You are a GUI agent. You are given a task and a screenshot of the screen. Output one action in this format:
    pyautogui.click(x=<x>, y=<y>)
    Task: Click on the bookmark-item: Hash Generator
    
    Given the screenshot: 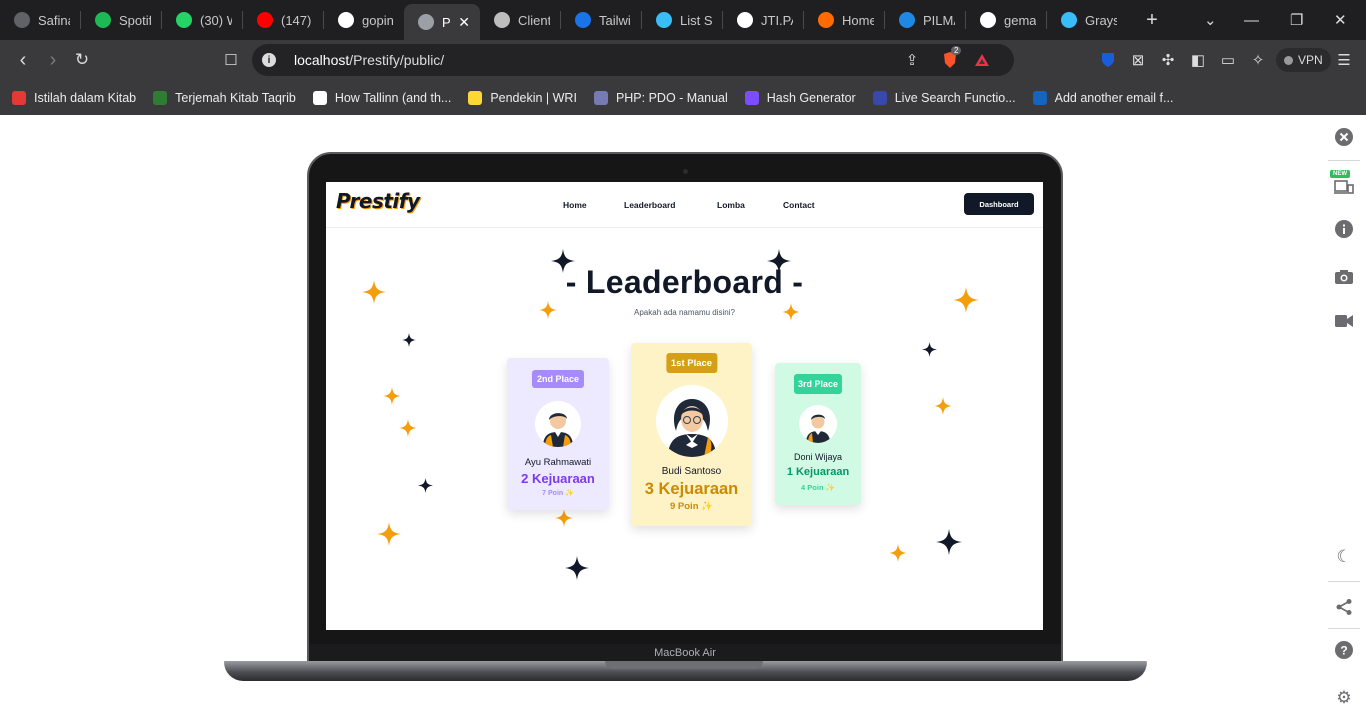 What is the action you would take?
    pyautogui.click(x=800, y=97)
    